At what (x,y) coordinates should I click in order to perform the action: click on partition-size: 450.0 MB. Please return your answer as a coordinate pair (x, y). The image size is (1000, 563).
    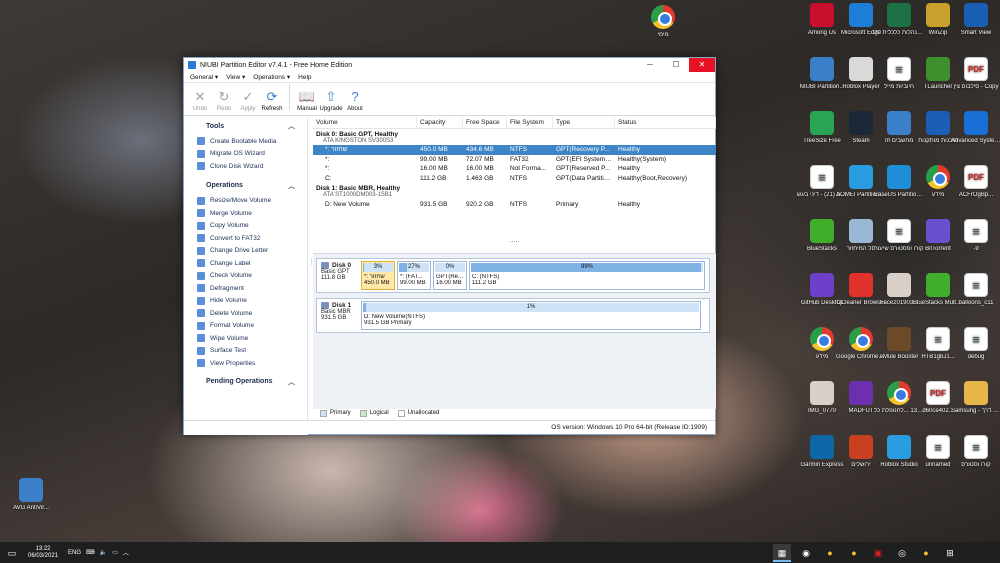
    Looking at the image, I should click on (377, 283).